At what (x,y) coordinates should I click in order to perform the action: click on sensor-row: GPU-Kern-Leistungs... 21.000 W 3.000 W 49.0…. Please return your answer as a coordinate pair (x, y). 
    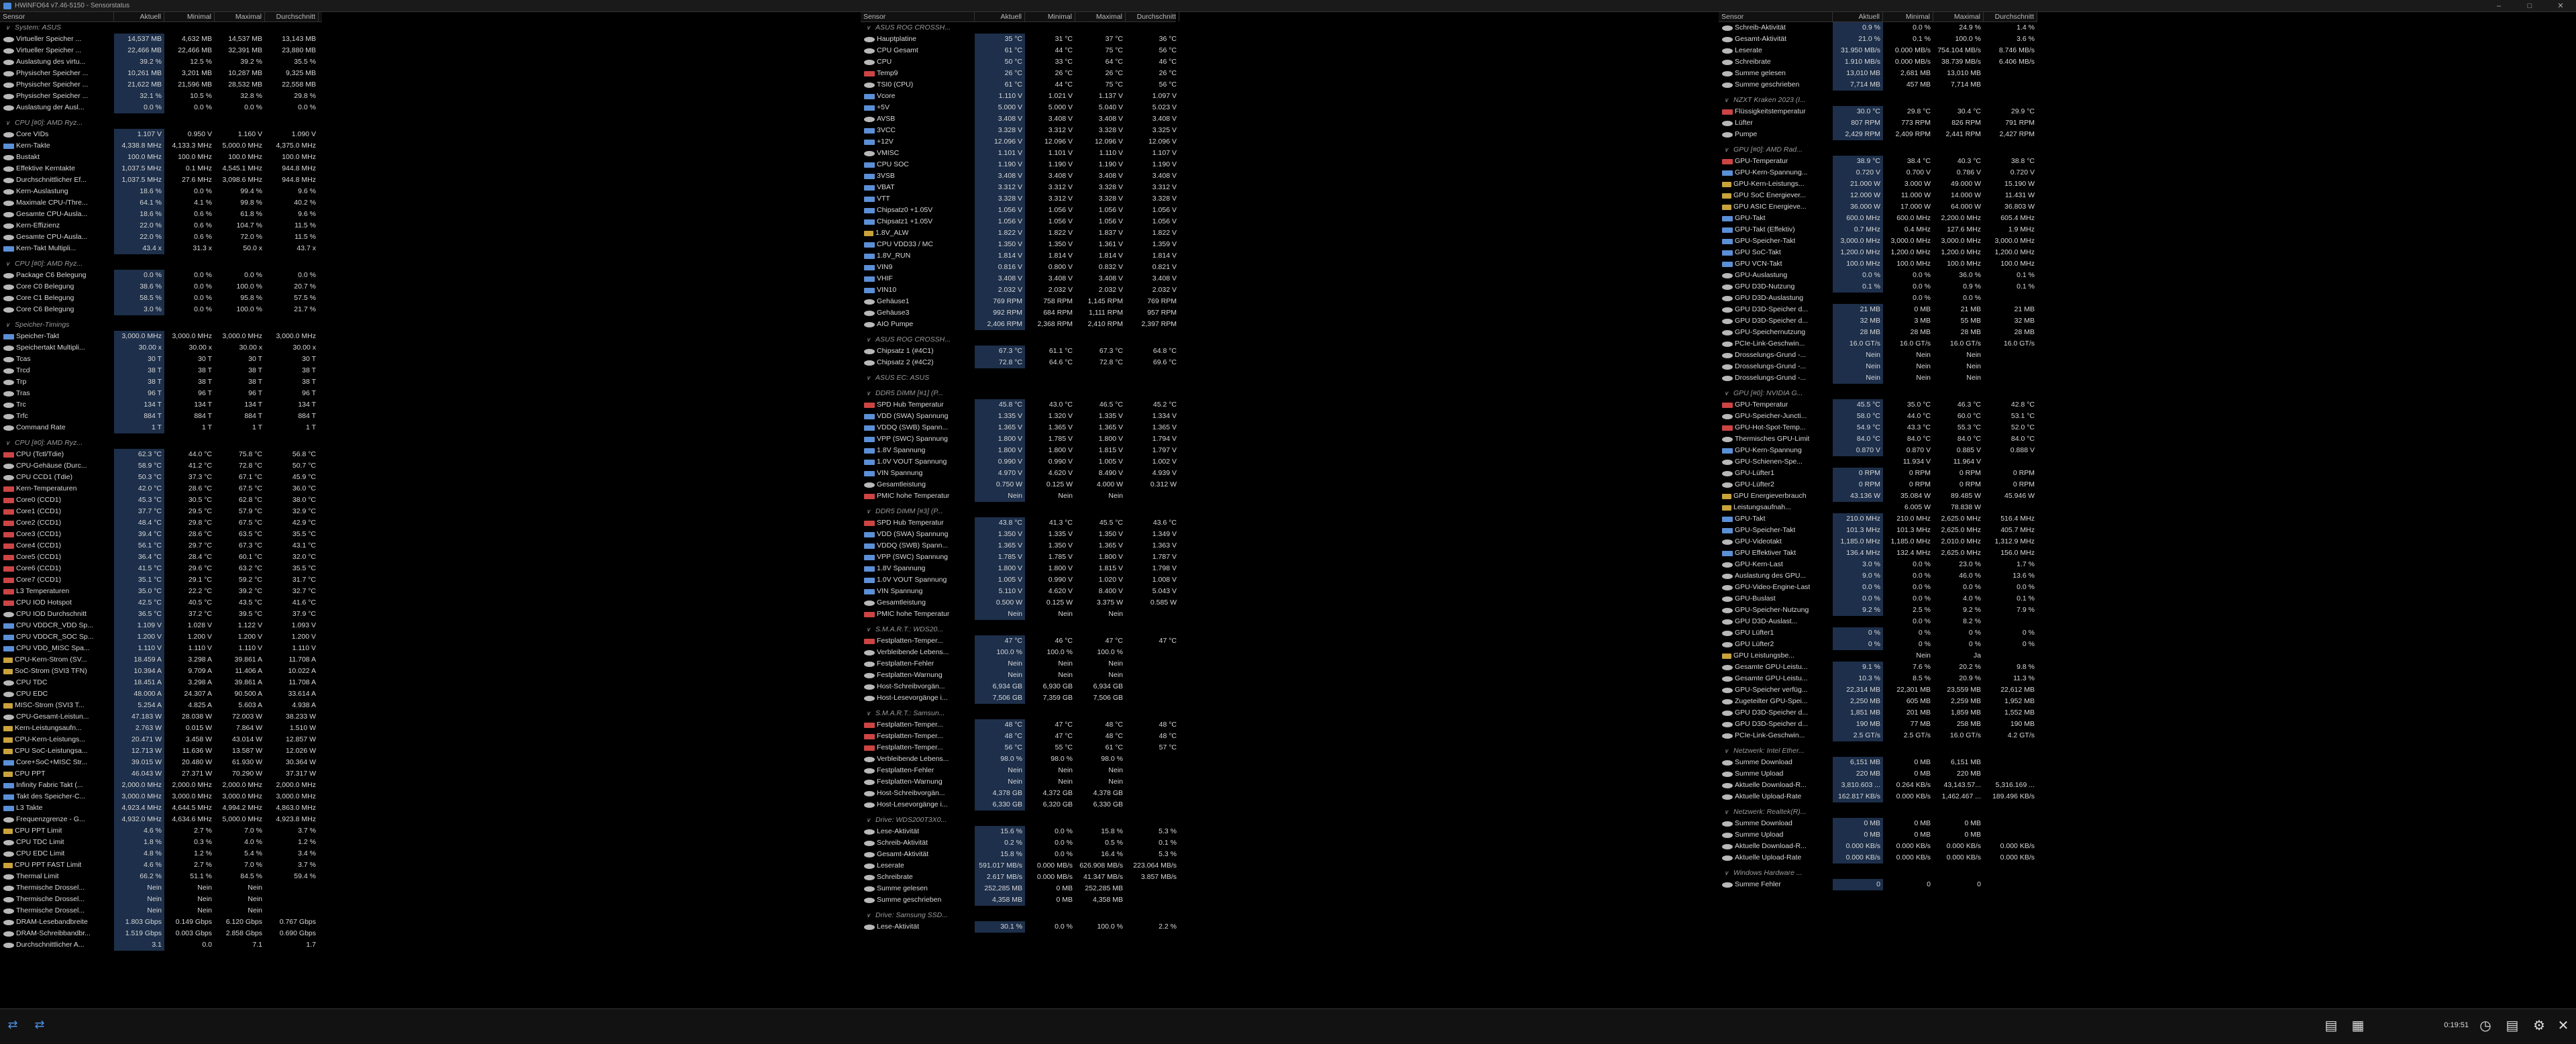
    Looking at the image, I should click on (1878, 184).